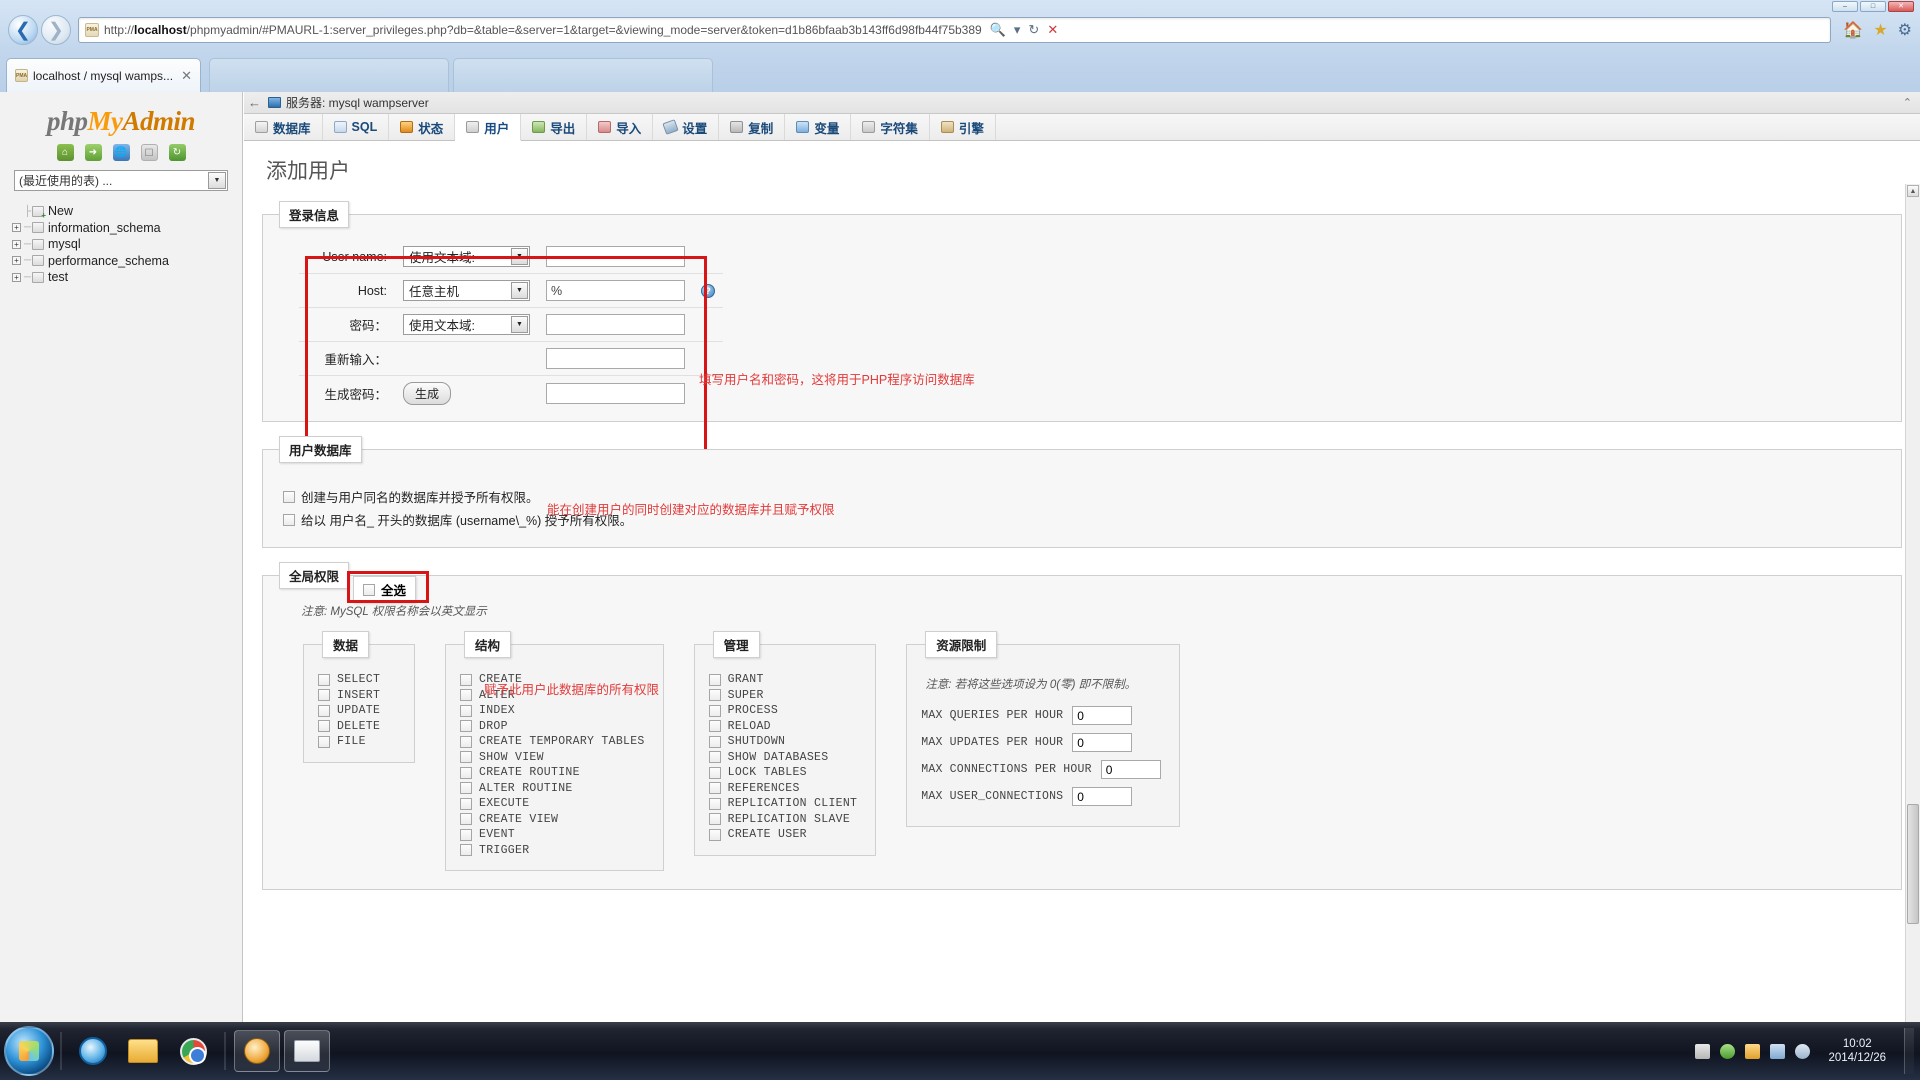 This screenshot has width=1920, height=1080. What do you see at coordinates (356, 127) in the screenshot?
I see `tab-sql: SQL` at bounding box center [356, 127].